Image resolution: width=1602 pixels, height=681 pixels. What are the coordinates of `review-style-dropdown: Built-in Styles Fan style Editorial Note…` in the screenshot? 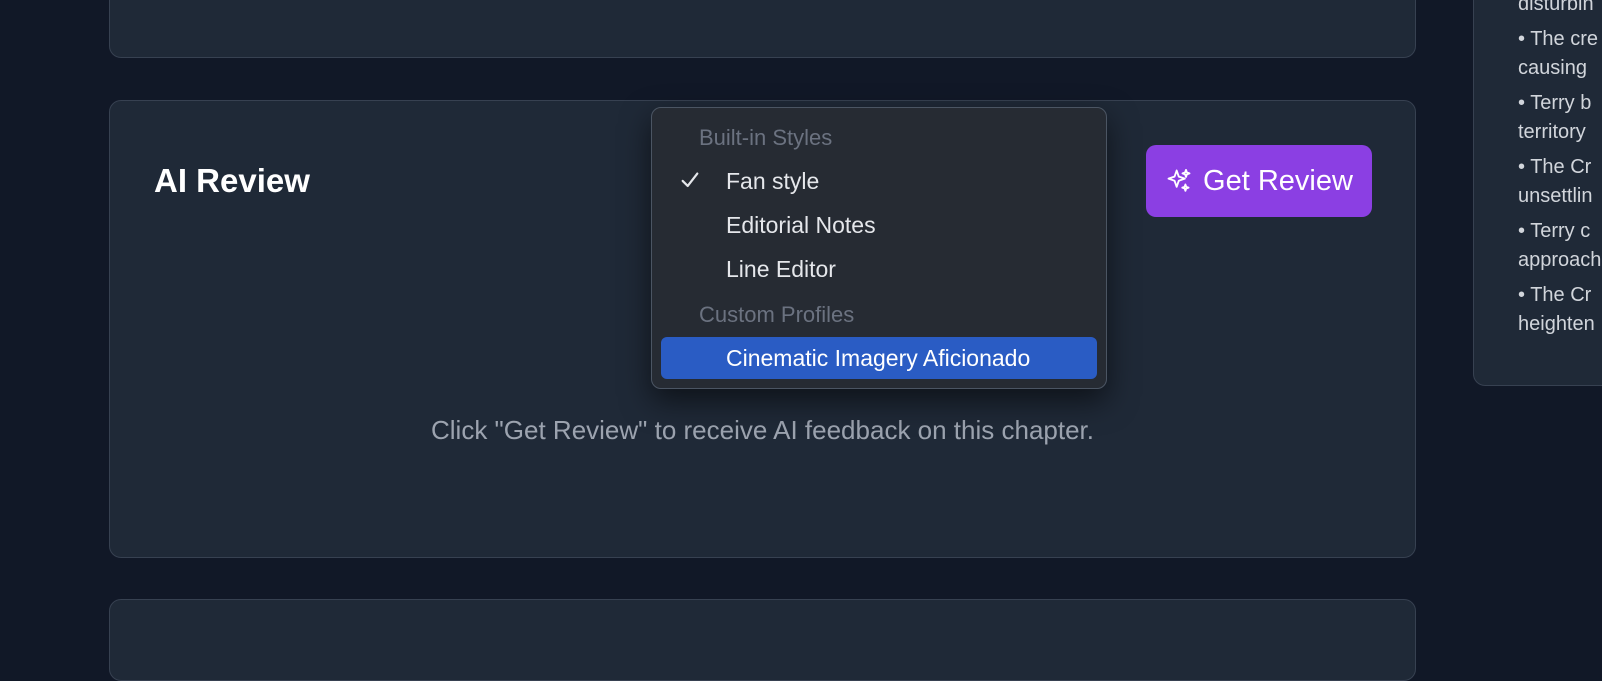 It's located at (879, 248).